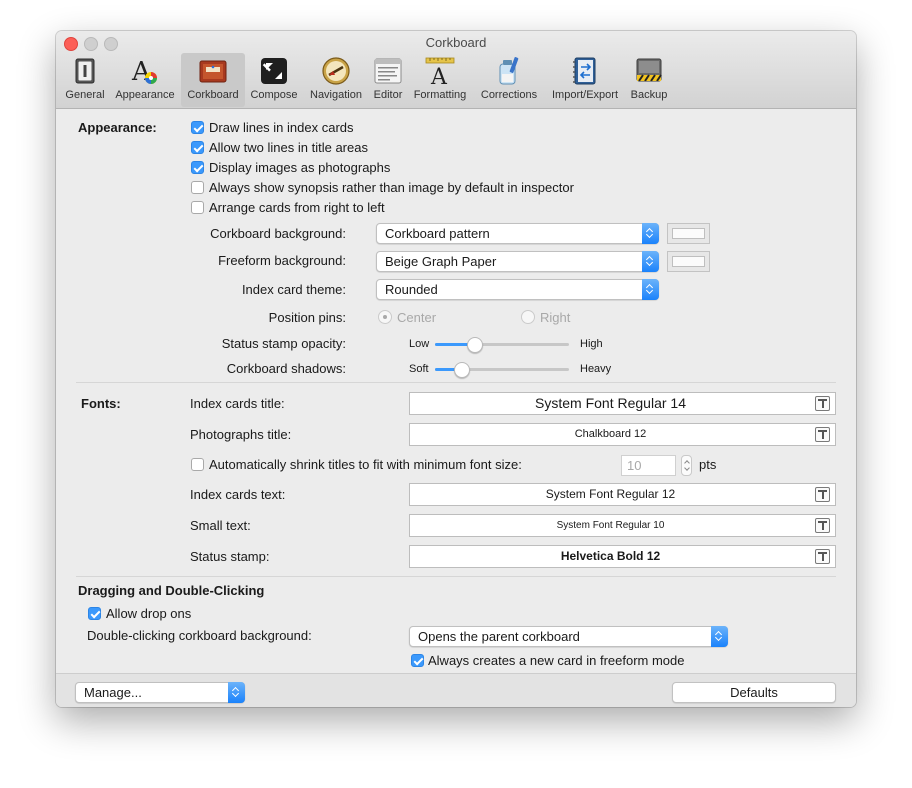  What do you see at coordinates (591, 344) in the screenshot?
I see `opacity-max-label: High` at bounding box center [591, 344].